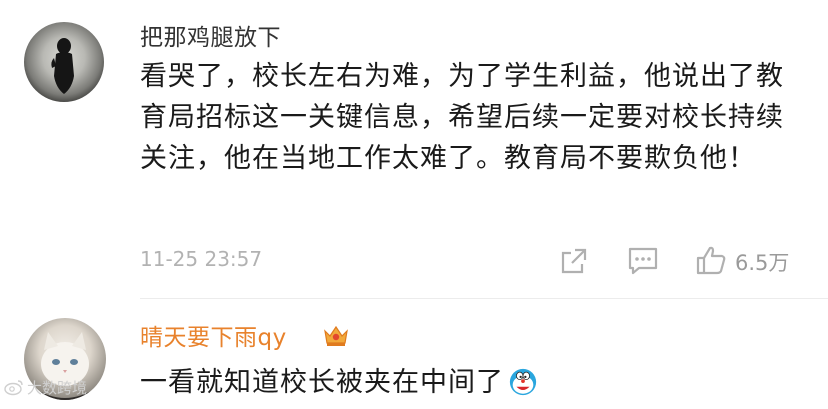 The image size is (828, 409). Describe the element at coordinates (711, 260) in the screenshot. I see `like-icon` at that location.